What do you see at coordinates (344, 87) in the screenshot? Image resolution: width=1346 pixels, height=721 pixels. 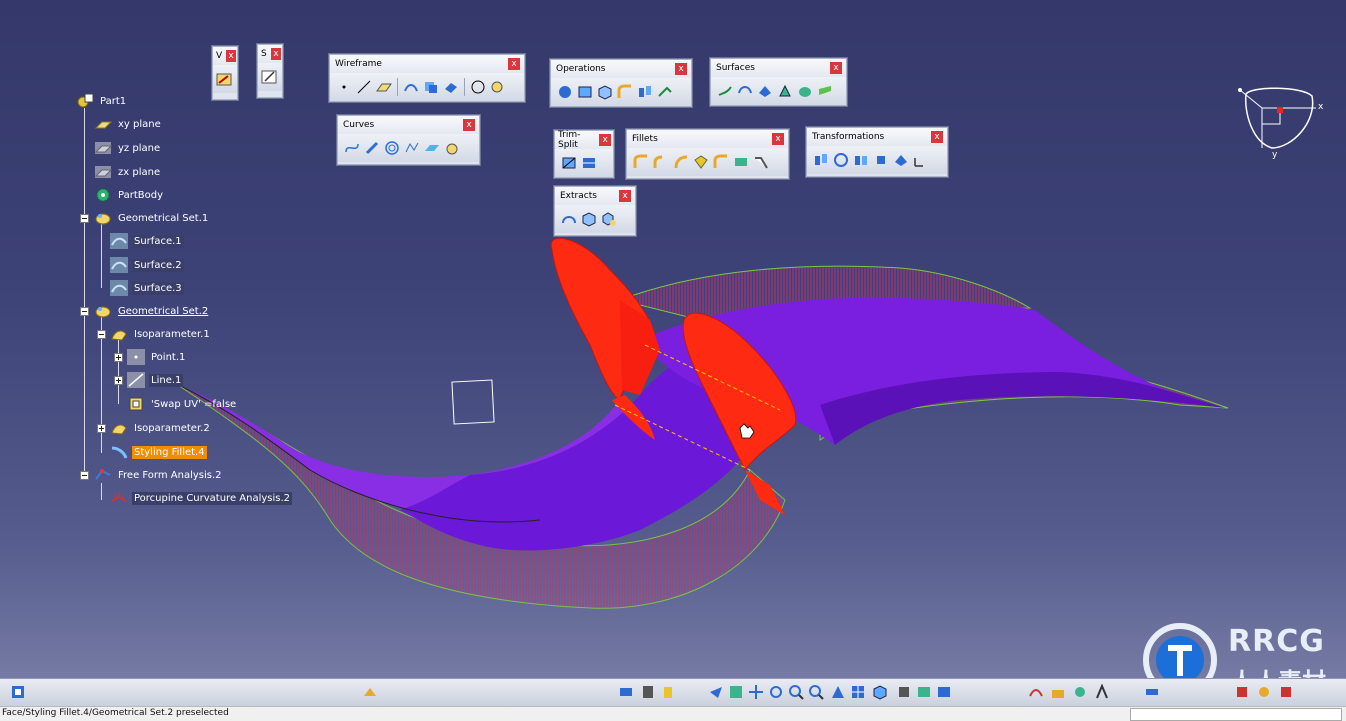 I see `point-icon` at bounding box center [344, 87].